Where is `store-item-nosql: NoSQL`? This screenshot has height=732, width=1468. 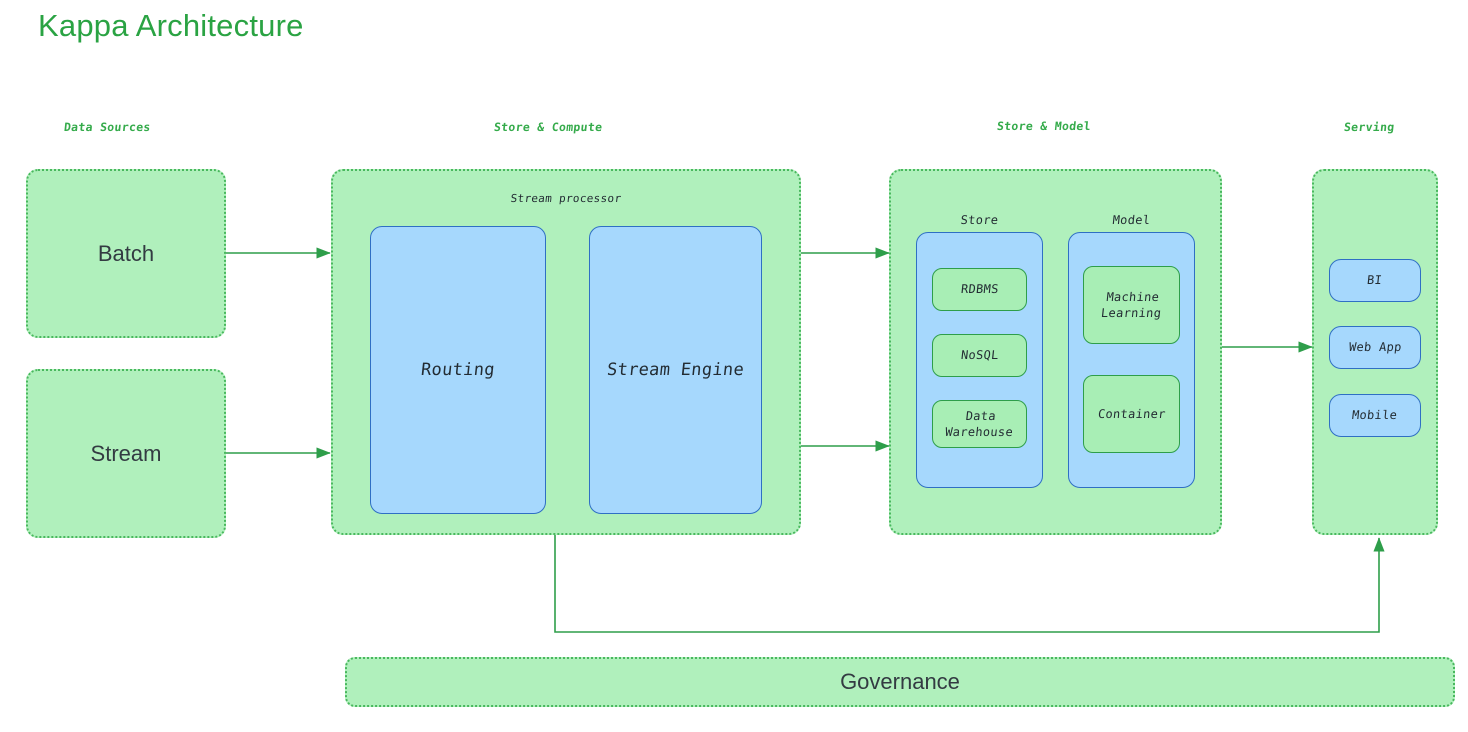
store-item-nosql: NoSQL is located at coordinates (979, 355).